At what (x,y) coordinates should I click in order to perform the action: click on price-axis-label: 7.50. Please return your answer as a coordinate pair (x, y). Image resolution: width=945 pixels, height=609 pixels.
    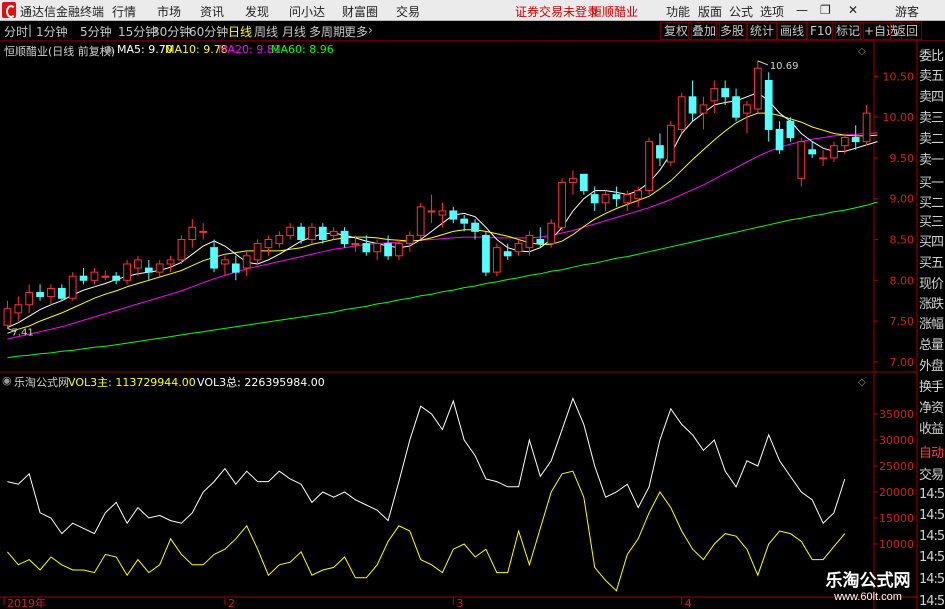
    Looking at the image, I should click on (902, 321).